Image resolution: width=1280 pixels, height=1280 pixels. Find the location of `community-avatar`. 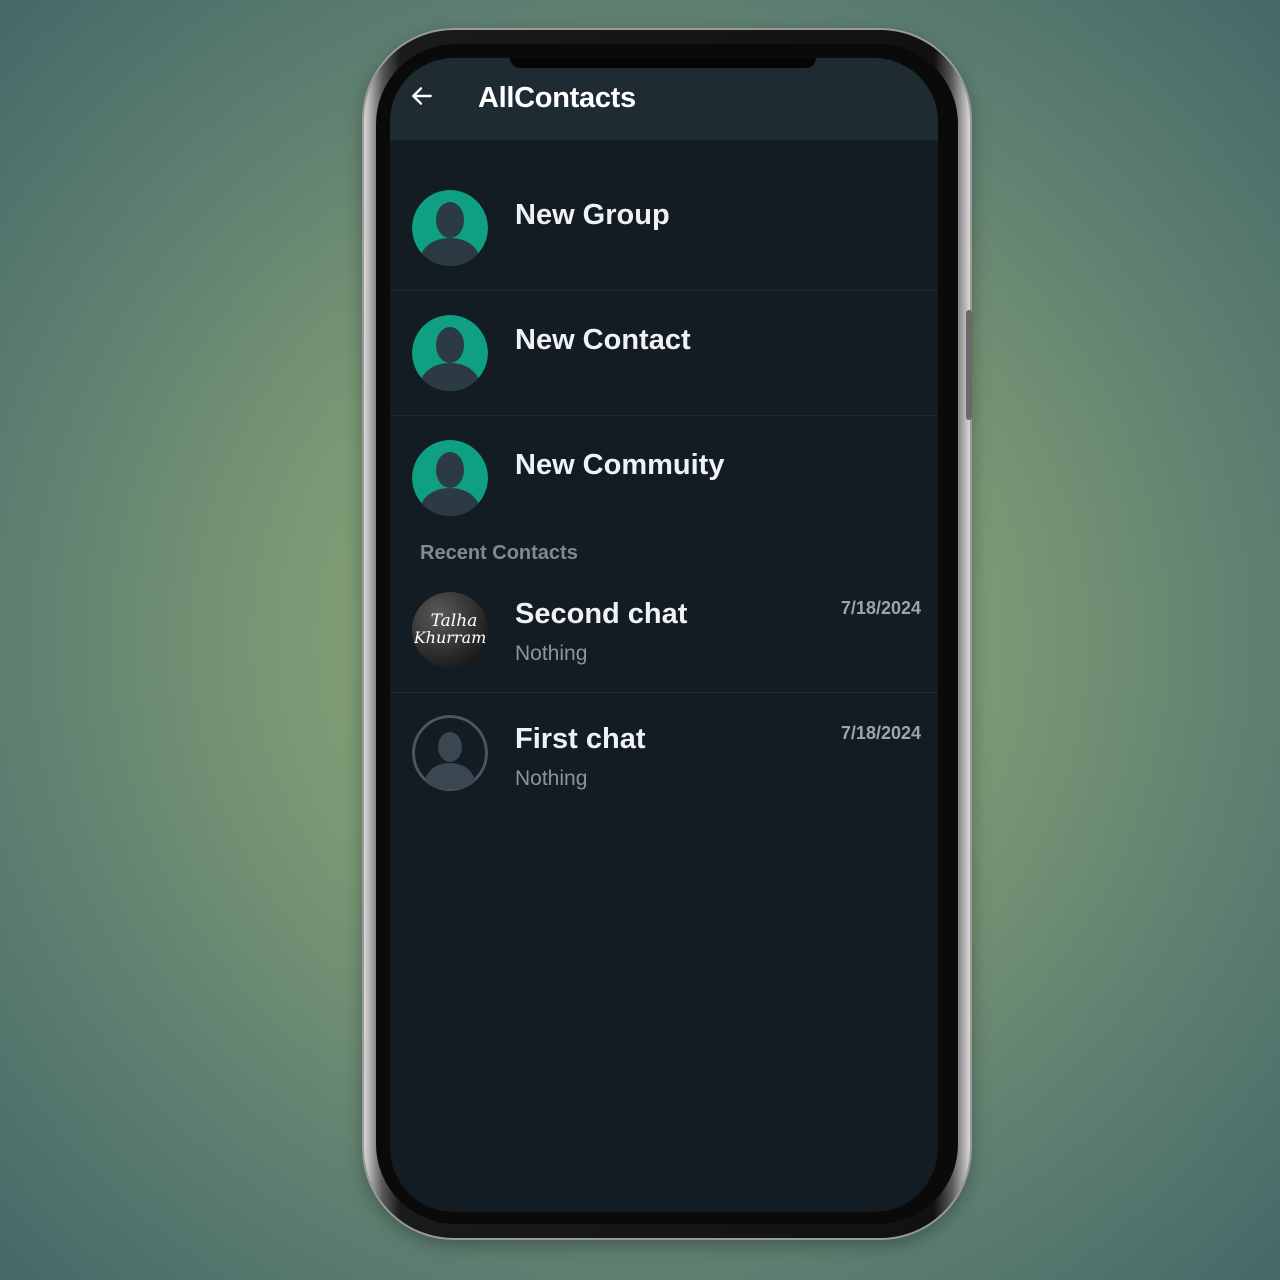

community-avatar is located at coordinates (450, 478).